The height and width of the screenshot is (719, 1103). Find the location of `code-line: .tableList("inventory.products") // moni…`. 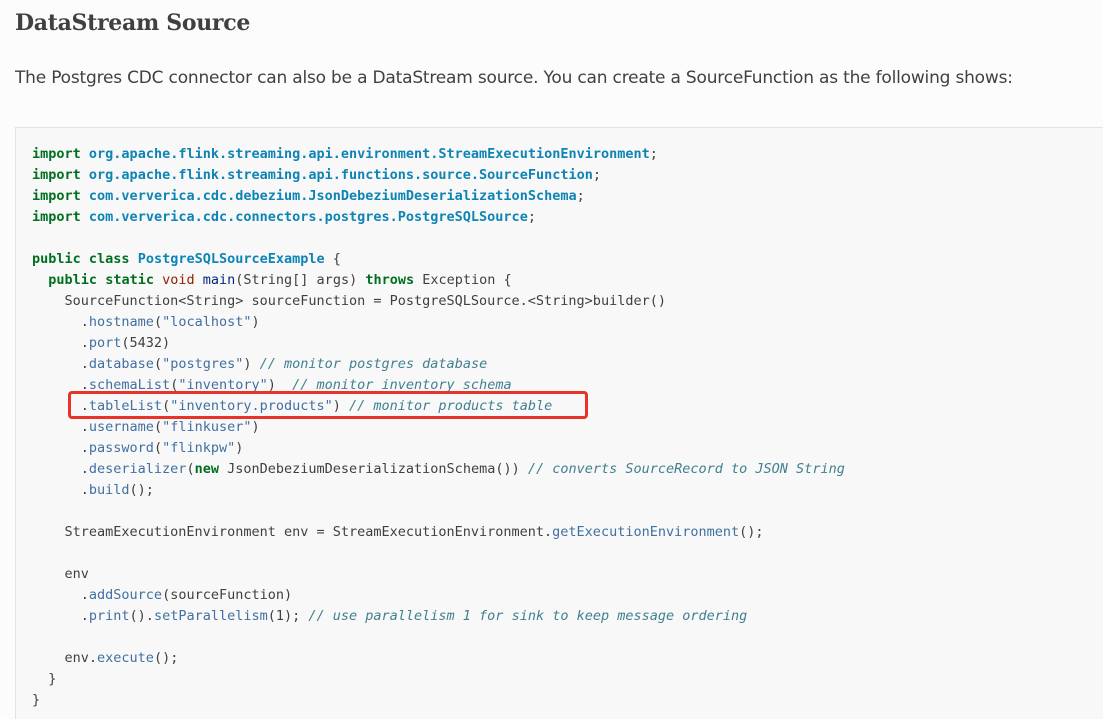

code-line: .tableList("inventory.products") // moni… is located at coordinates (292, 406).